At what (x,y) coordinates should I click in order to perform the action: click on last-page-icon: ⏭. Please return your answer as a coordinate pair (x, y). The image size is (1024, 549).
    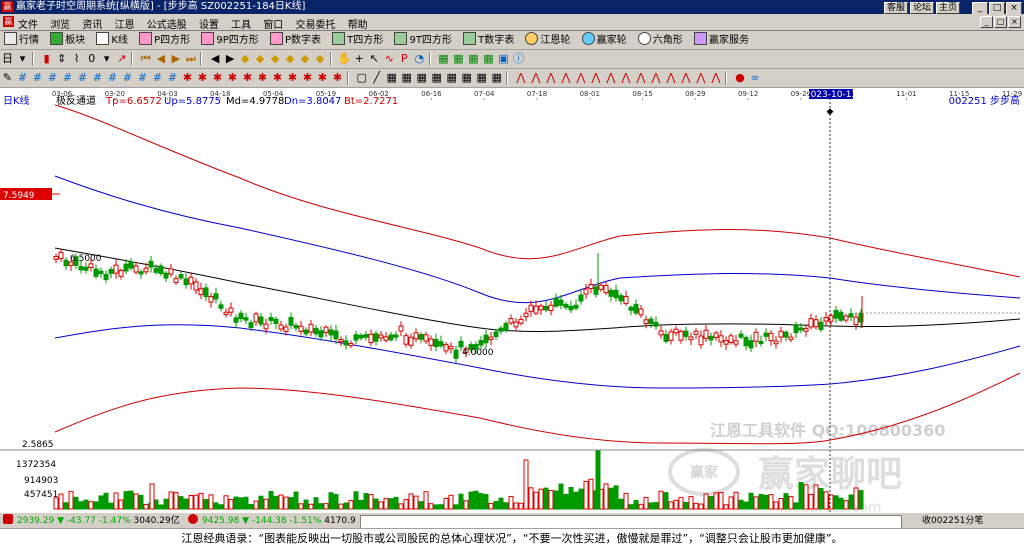
    Looking at the image, I should click on (190, 59).